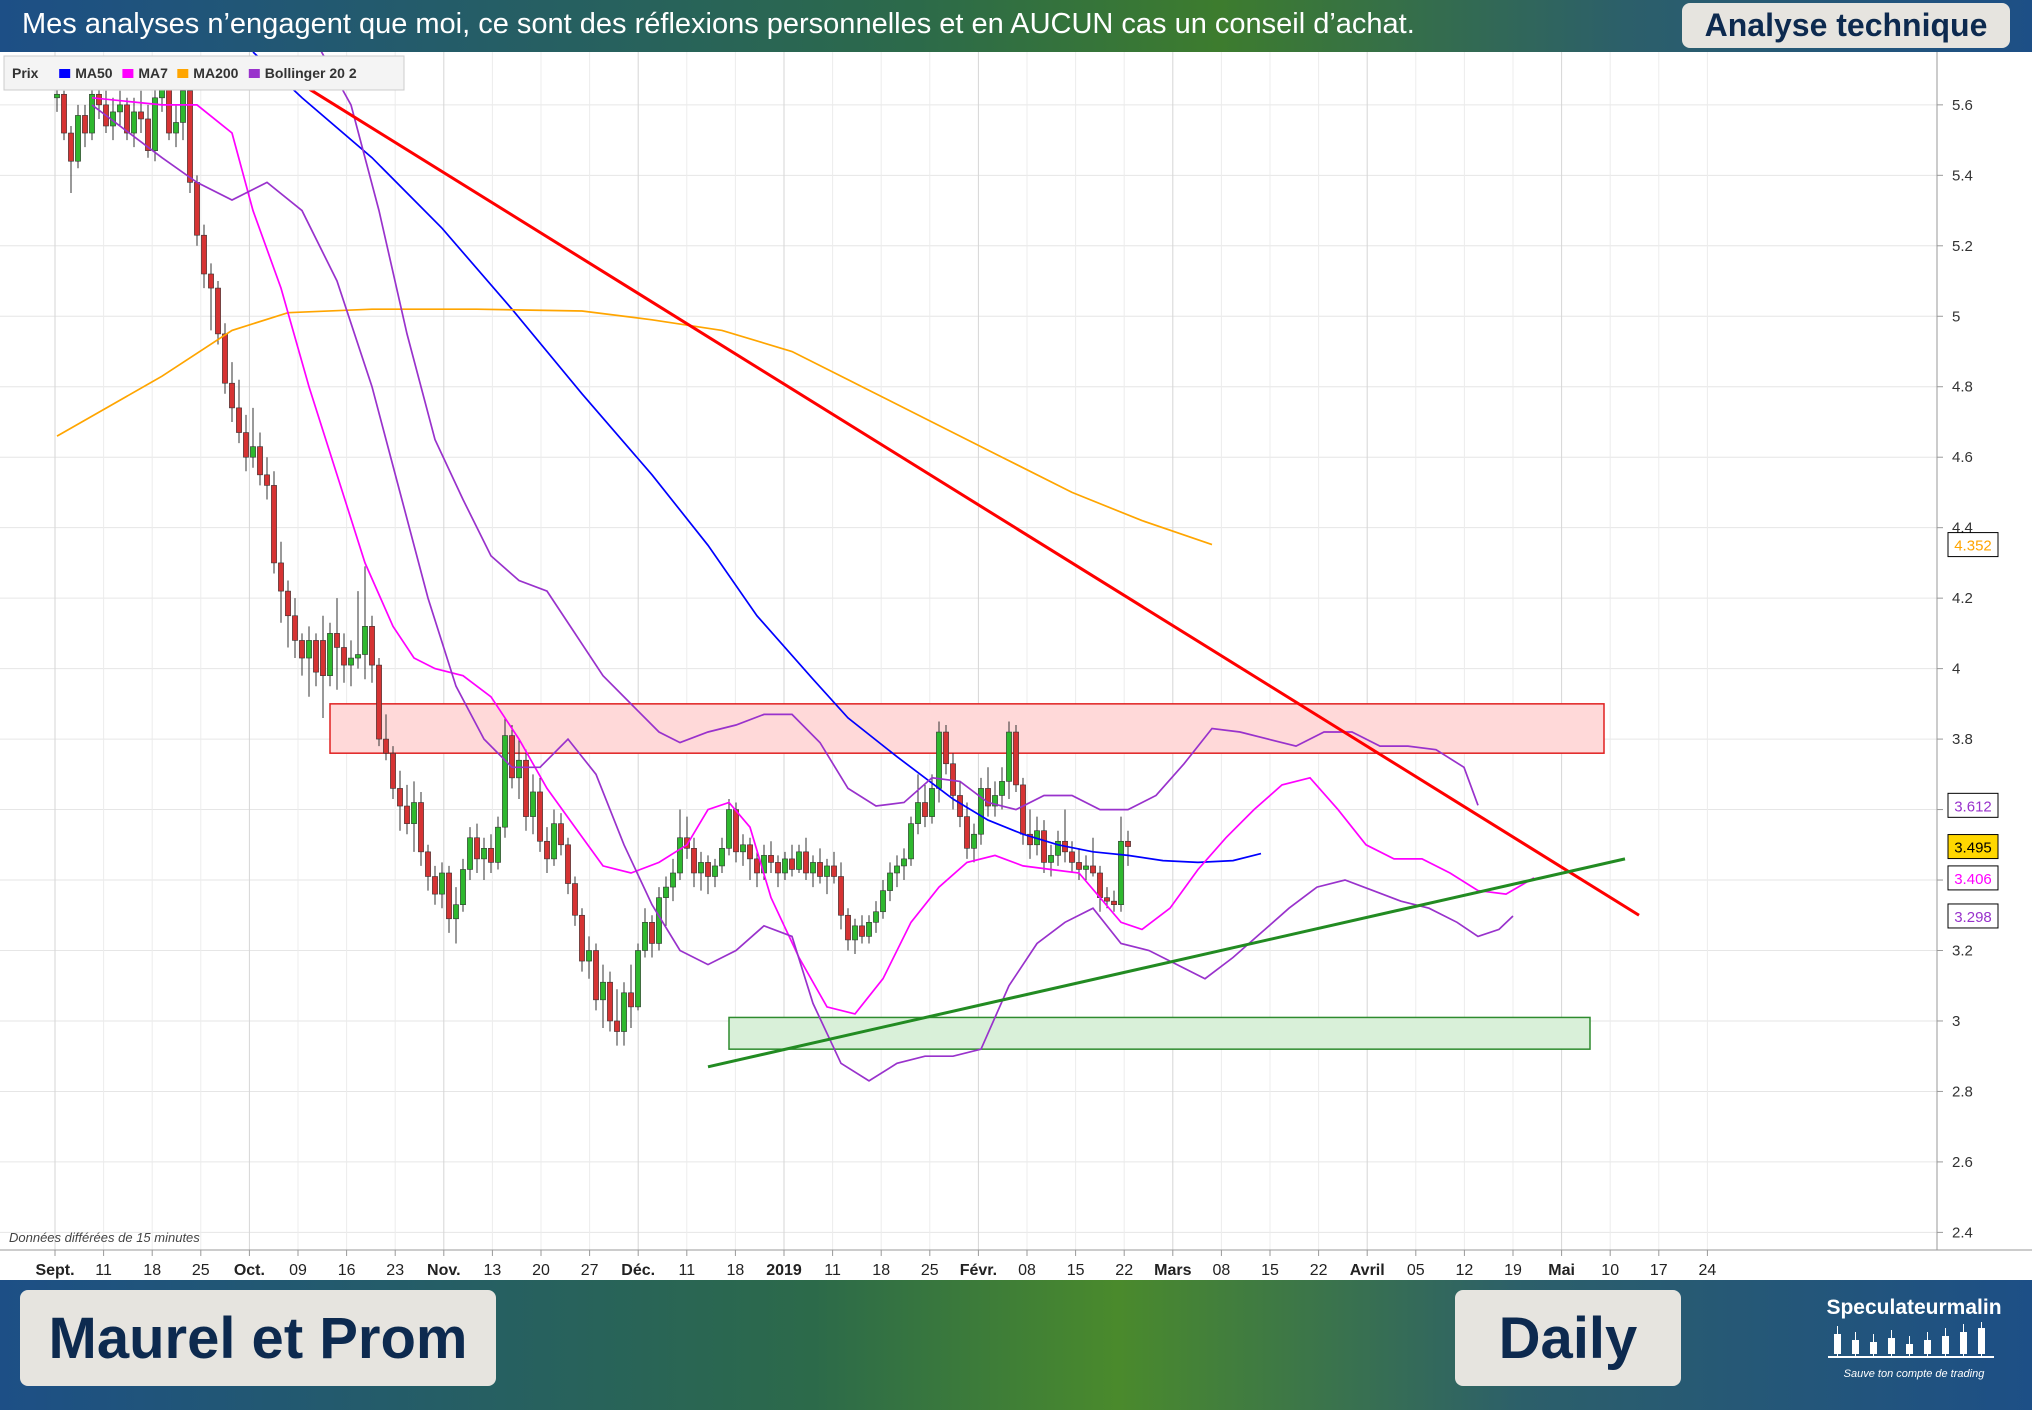 The image size is (2032, 1410). What do you see at coordinates (541, 1270) in the screenshot?
I see `x-tick-label: 20` at bounding box center [541, 1270].